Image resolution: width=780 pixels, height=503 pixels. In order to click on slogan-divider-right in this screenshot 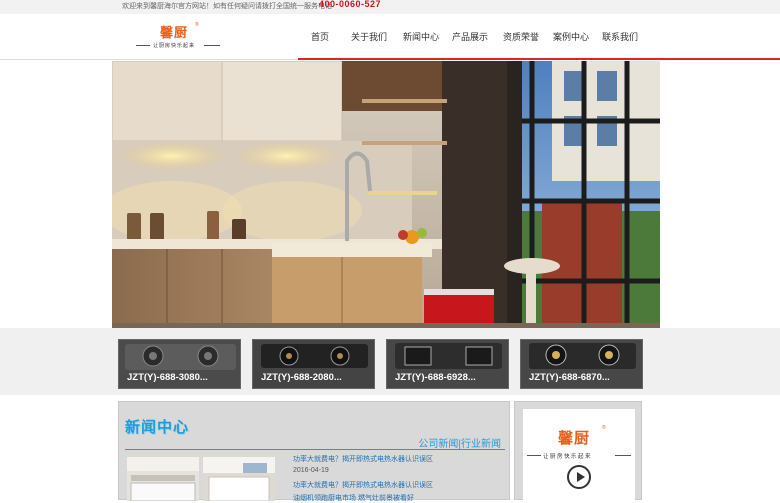, I will do `click(623, 455)`.